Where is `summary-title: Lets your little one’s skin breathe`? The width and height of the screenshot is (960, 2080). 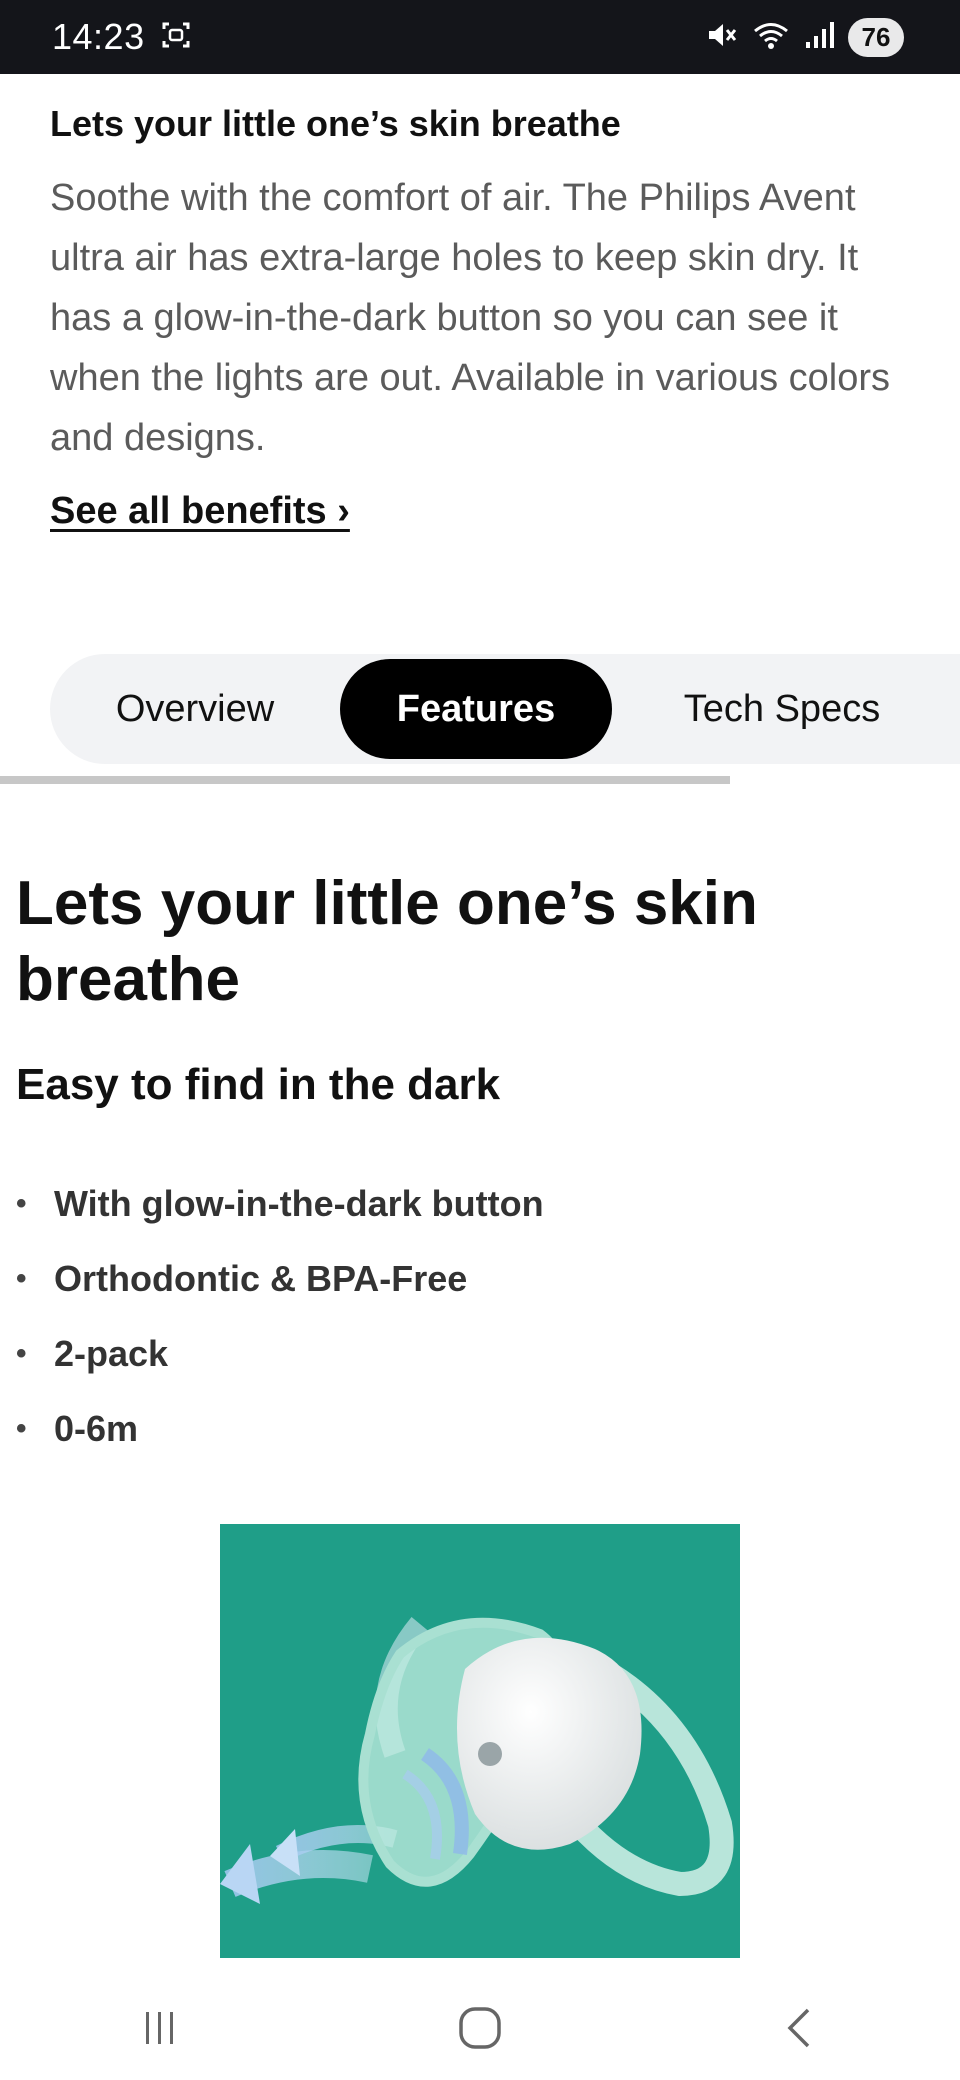 summary-title: Lets your little one’s skin breathe is located at coordinates (335, 123).